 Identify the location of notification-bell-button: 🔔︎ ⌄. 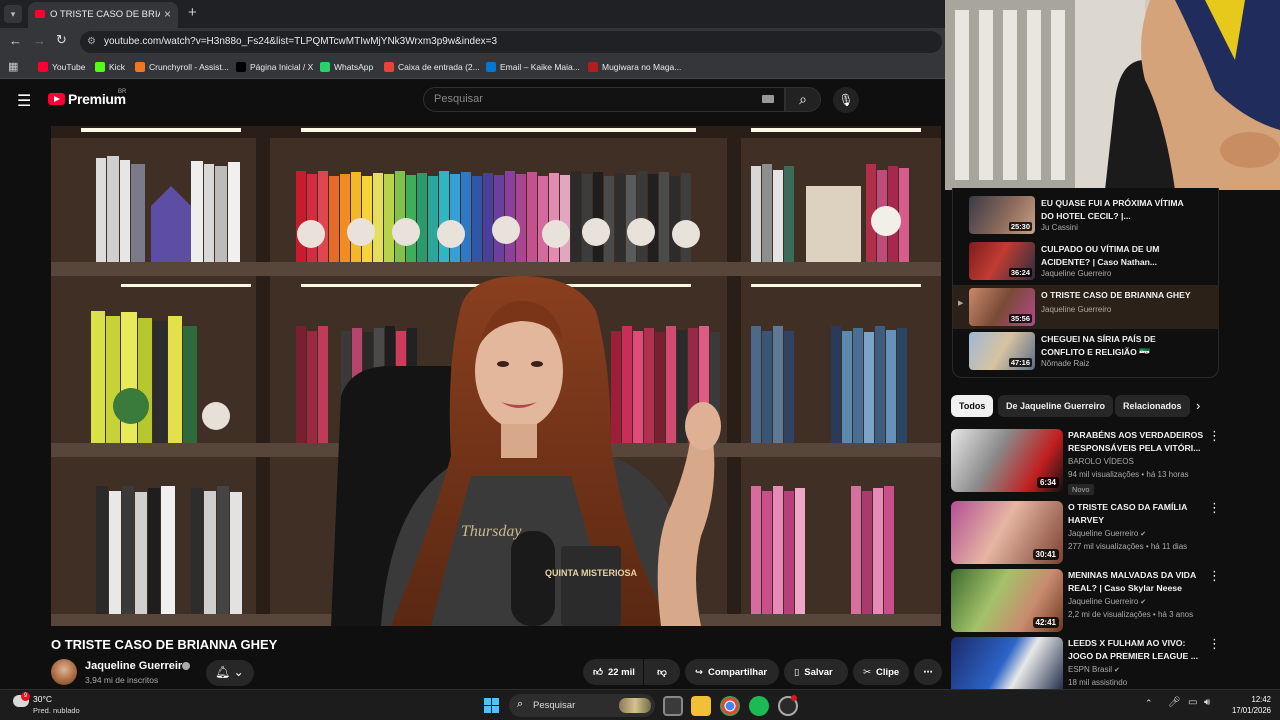
(230, 673).